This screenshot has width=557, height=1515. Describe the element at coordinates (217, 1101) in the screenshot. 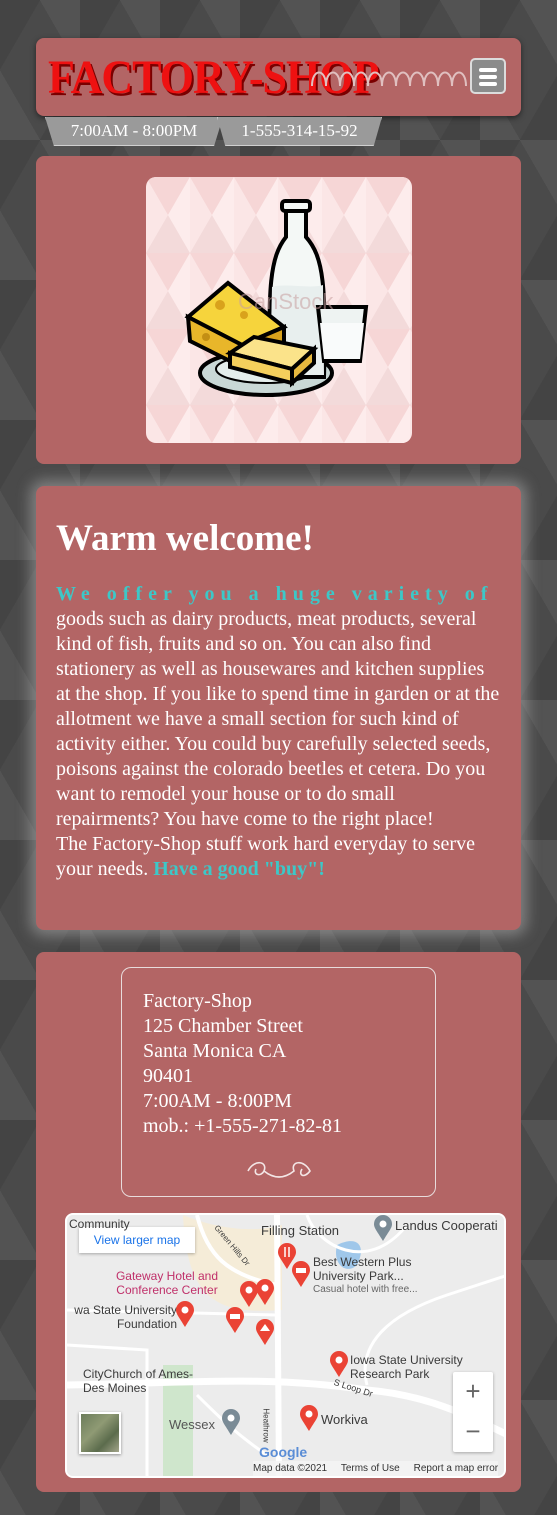

I see `address-hours: 7:00AM - 8:00PM` at that location.